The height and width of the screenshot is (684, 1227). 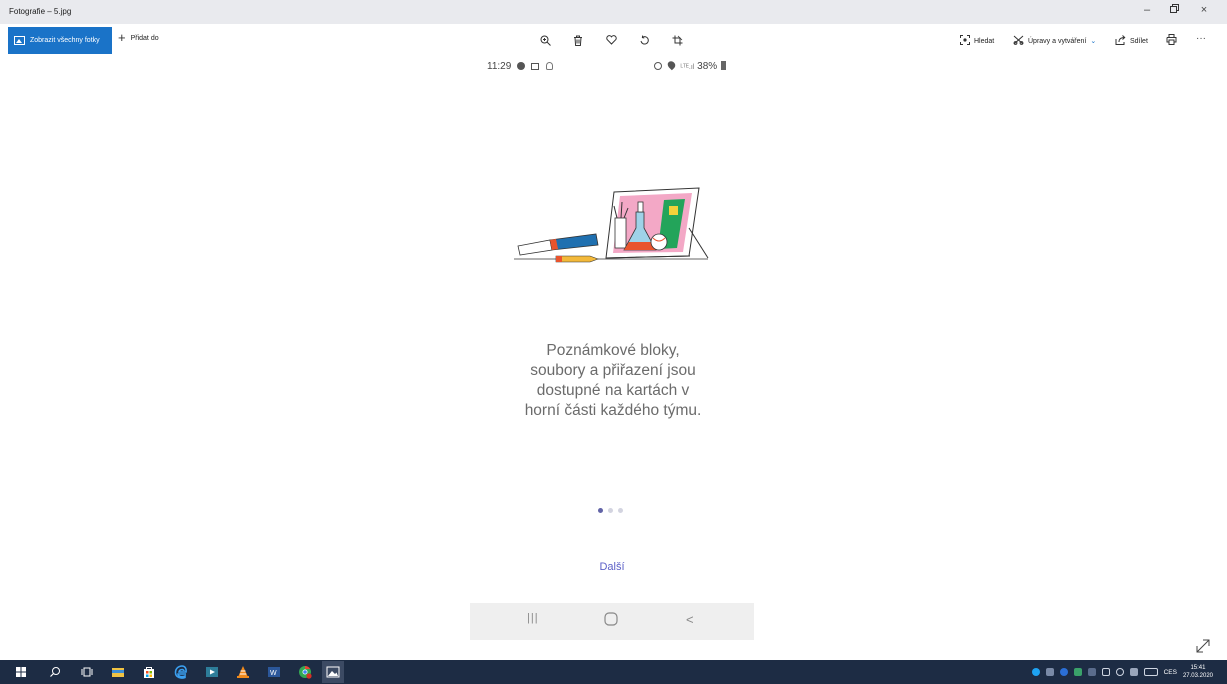 What do you see at coordinates (1170, 672) in the screenshot?
I see `input-language: CES` at bounding box center [1170, 672].